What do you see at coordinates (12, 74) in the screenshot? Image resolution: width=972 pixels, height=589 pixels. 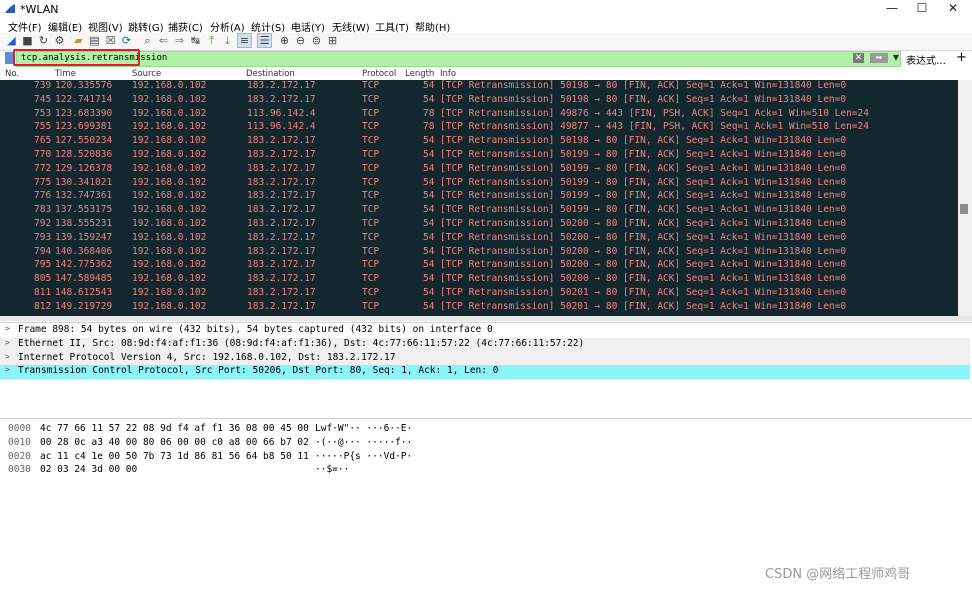 I see `column-no: No.` at bounding box center [12, 74].